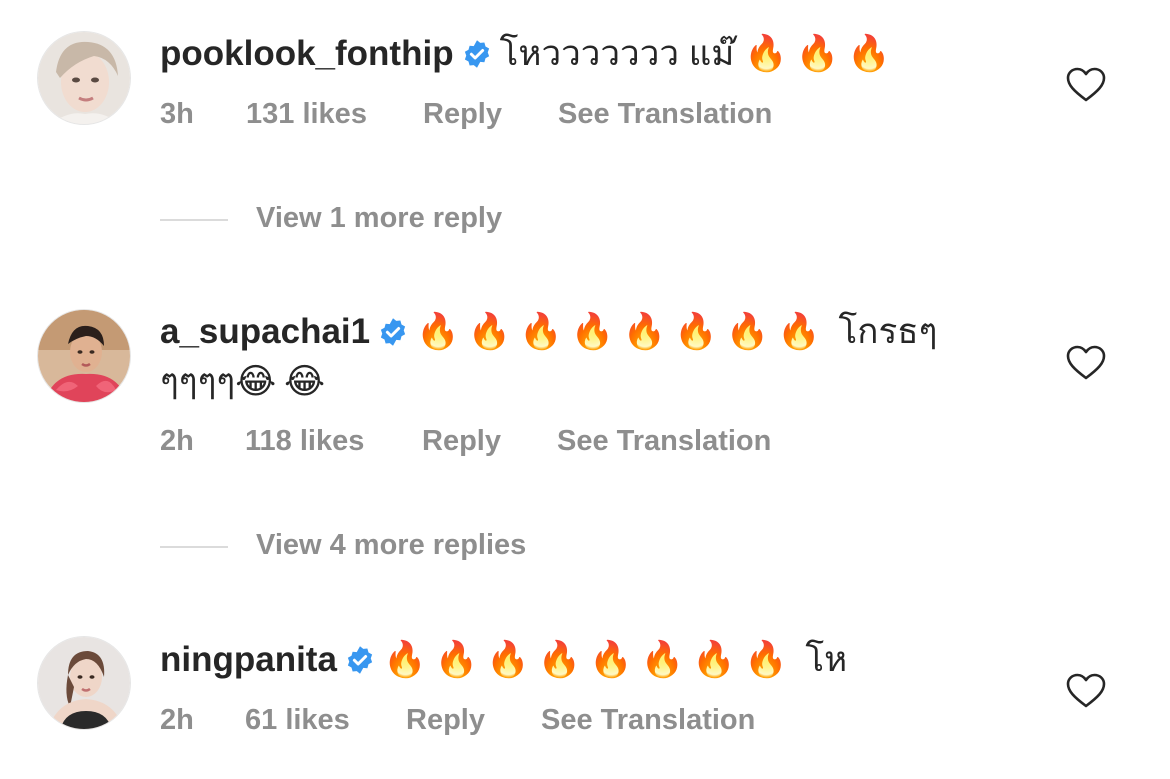 The image size is (1170, 779). Describe the element at coordinates (248, 659) in the screenshot. I see `username: ningpanita` at that location.